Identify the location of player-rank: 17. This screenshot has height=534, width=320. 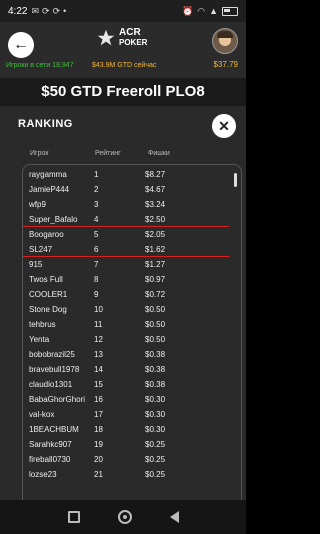
(98, 414).